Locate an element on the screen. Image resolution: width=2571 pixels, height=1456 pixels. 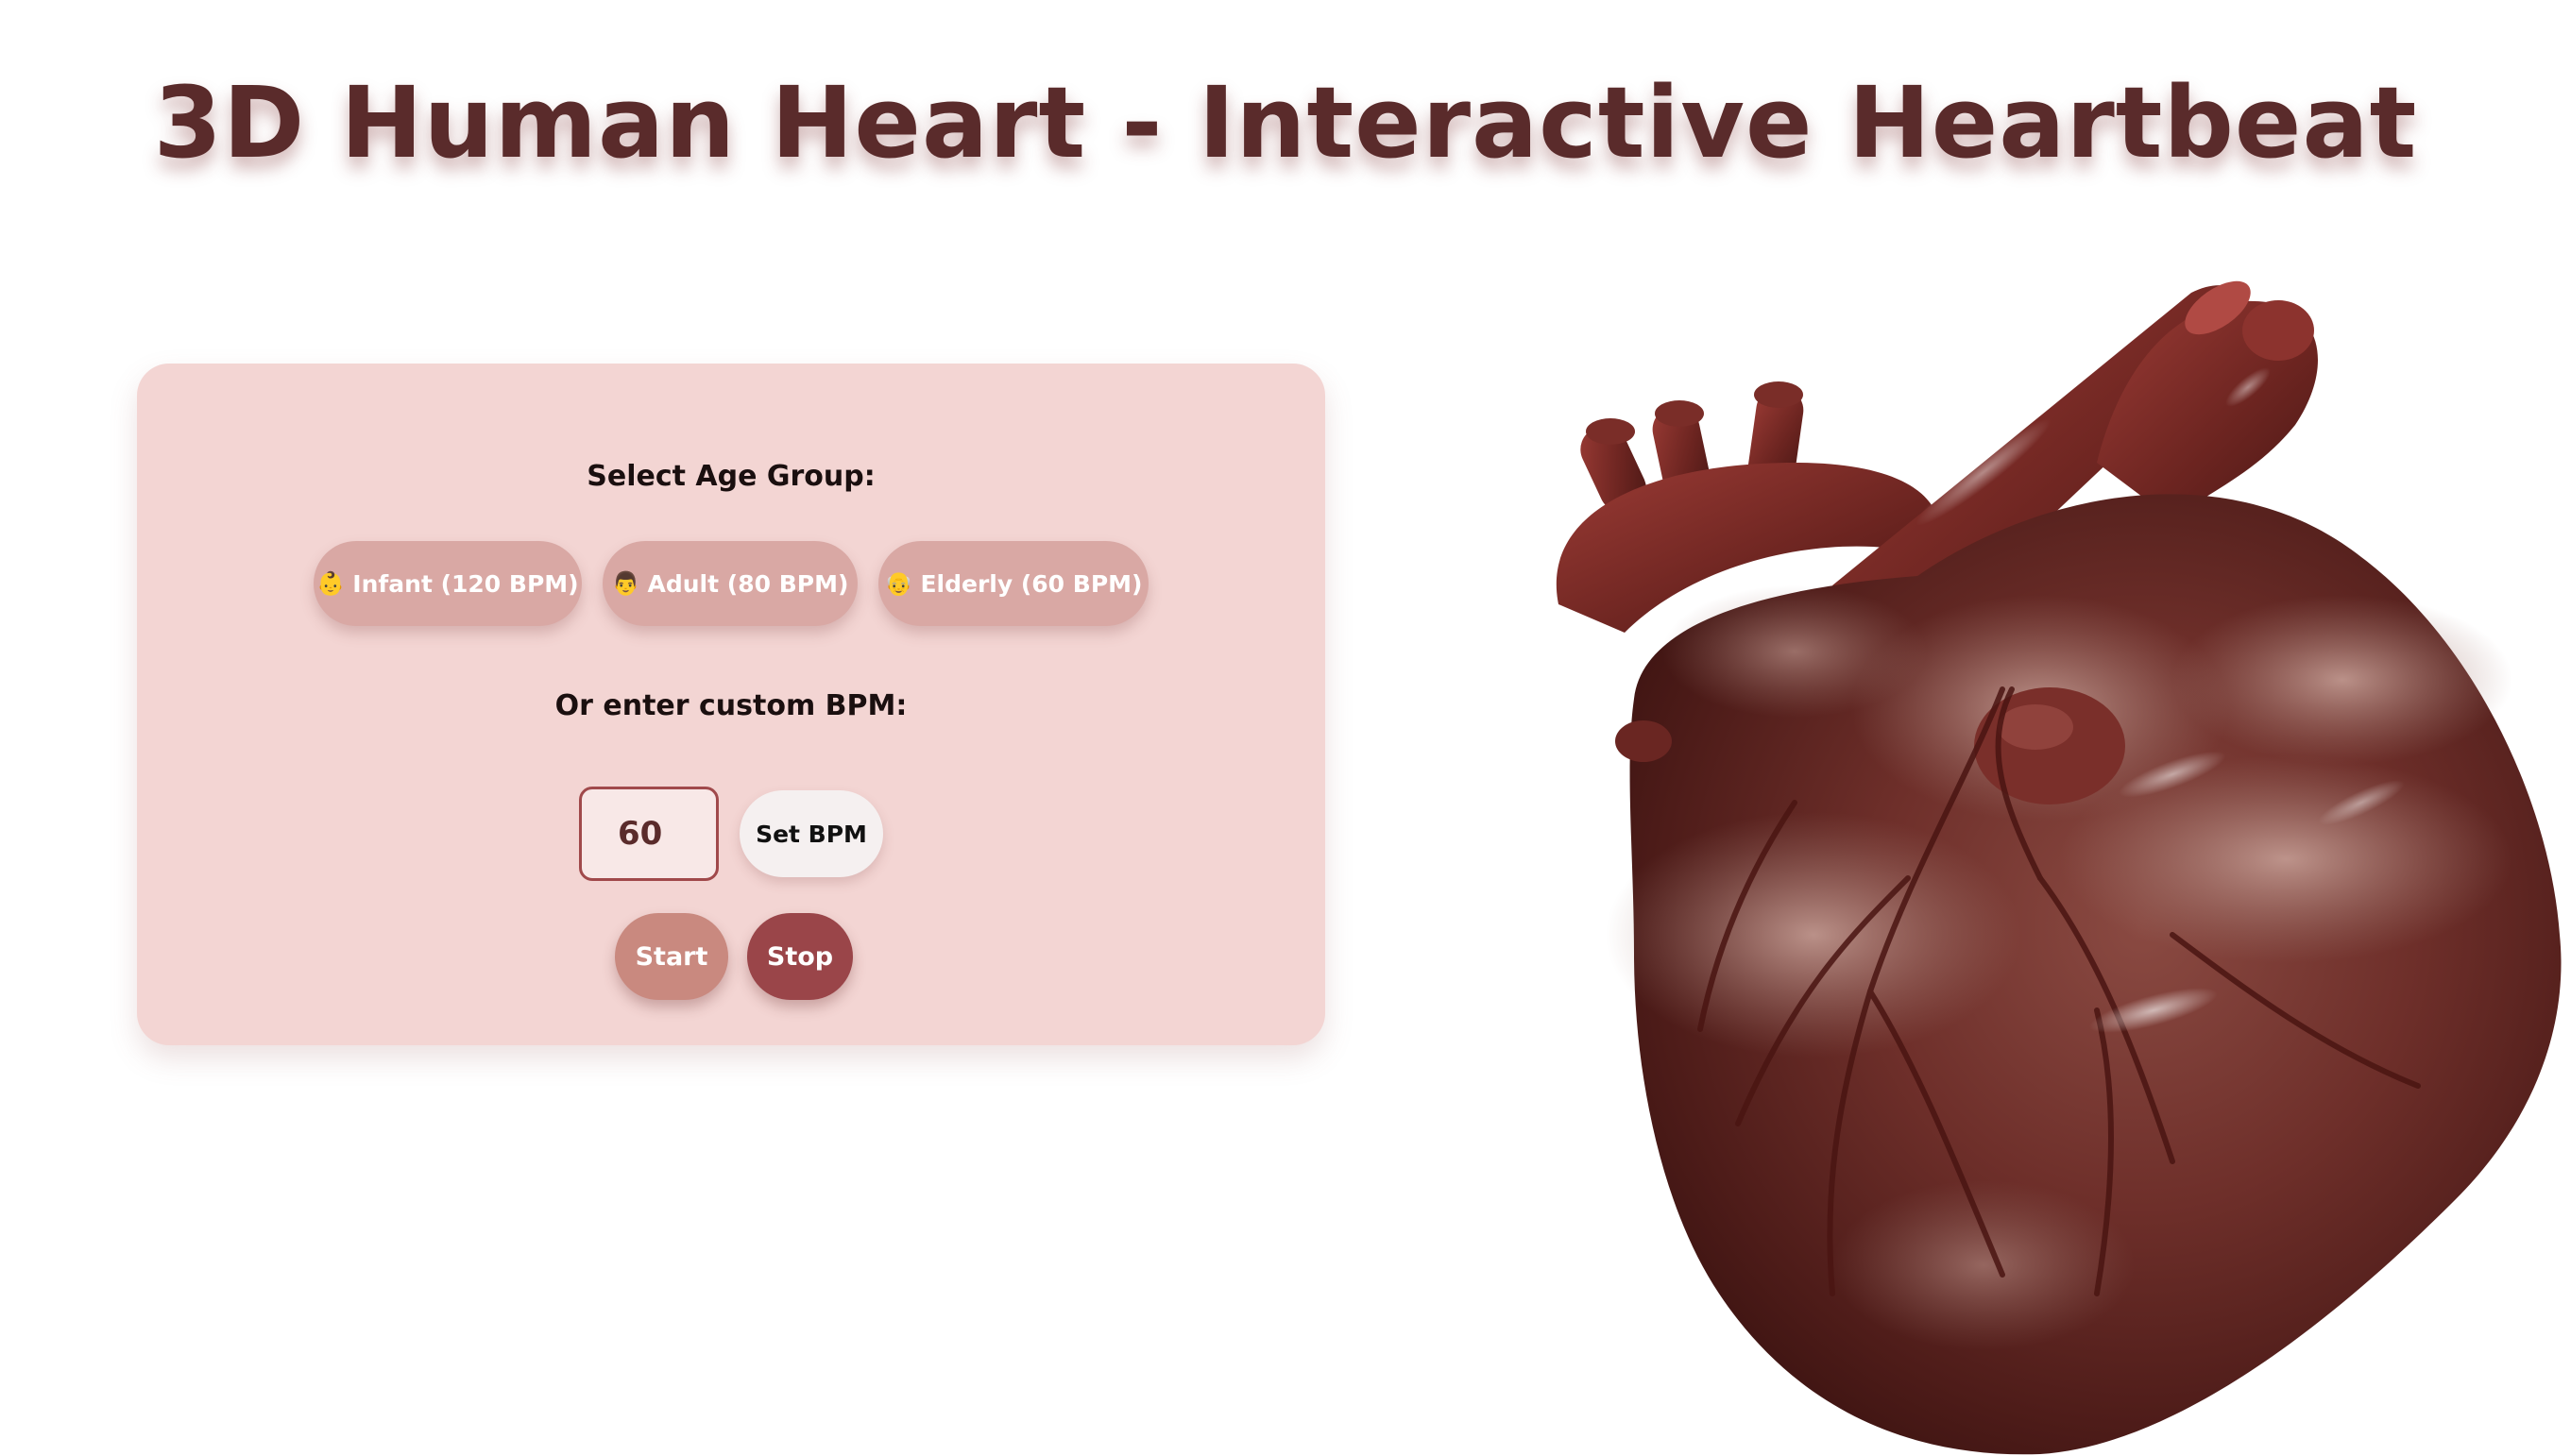
stop-button: Stop is located at coordinates (800, 956).